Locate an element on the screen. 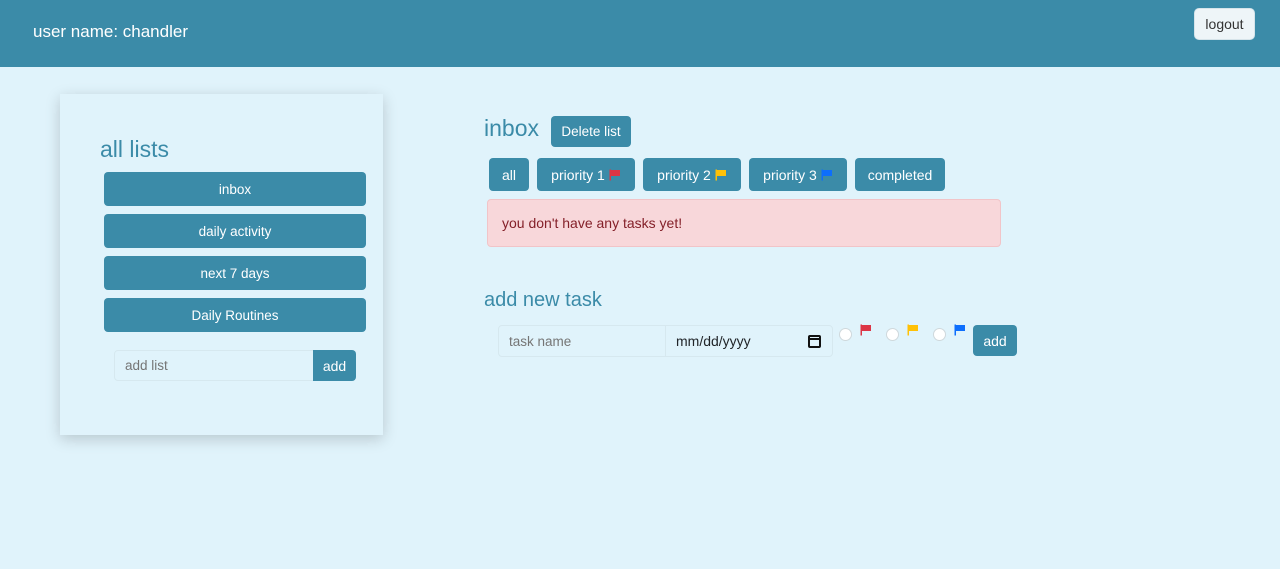 The image size is (1280, 569). filter-priority-1-button: priority 1 is located at coordinates (586, 174).